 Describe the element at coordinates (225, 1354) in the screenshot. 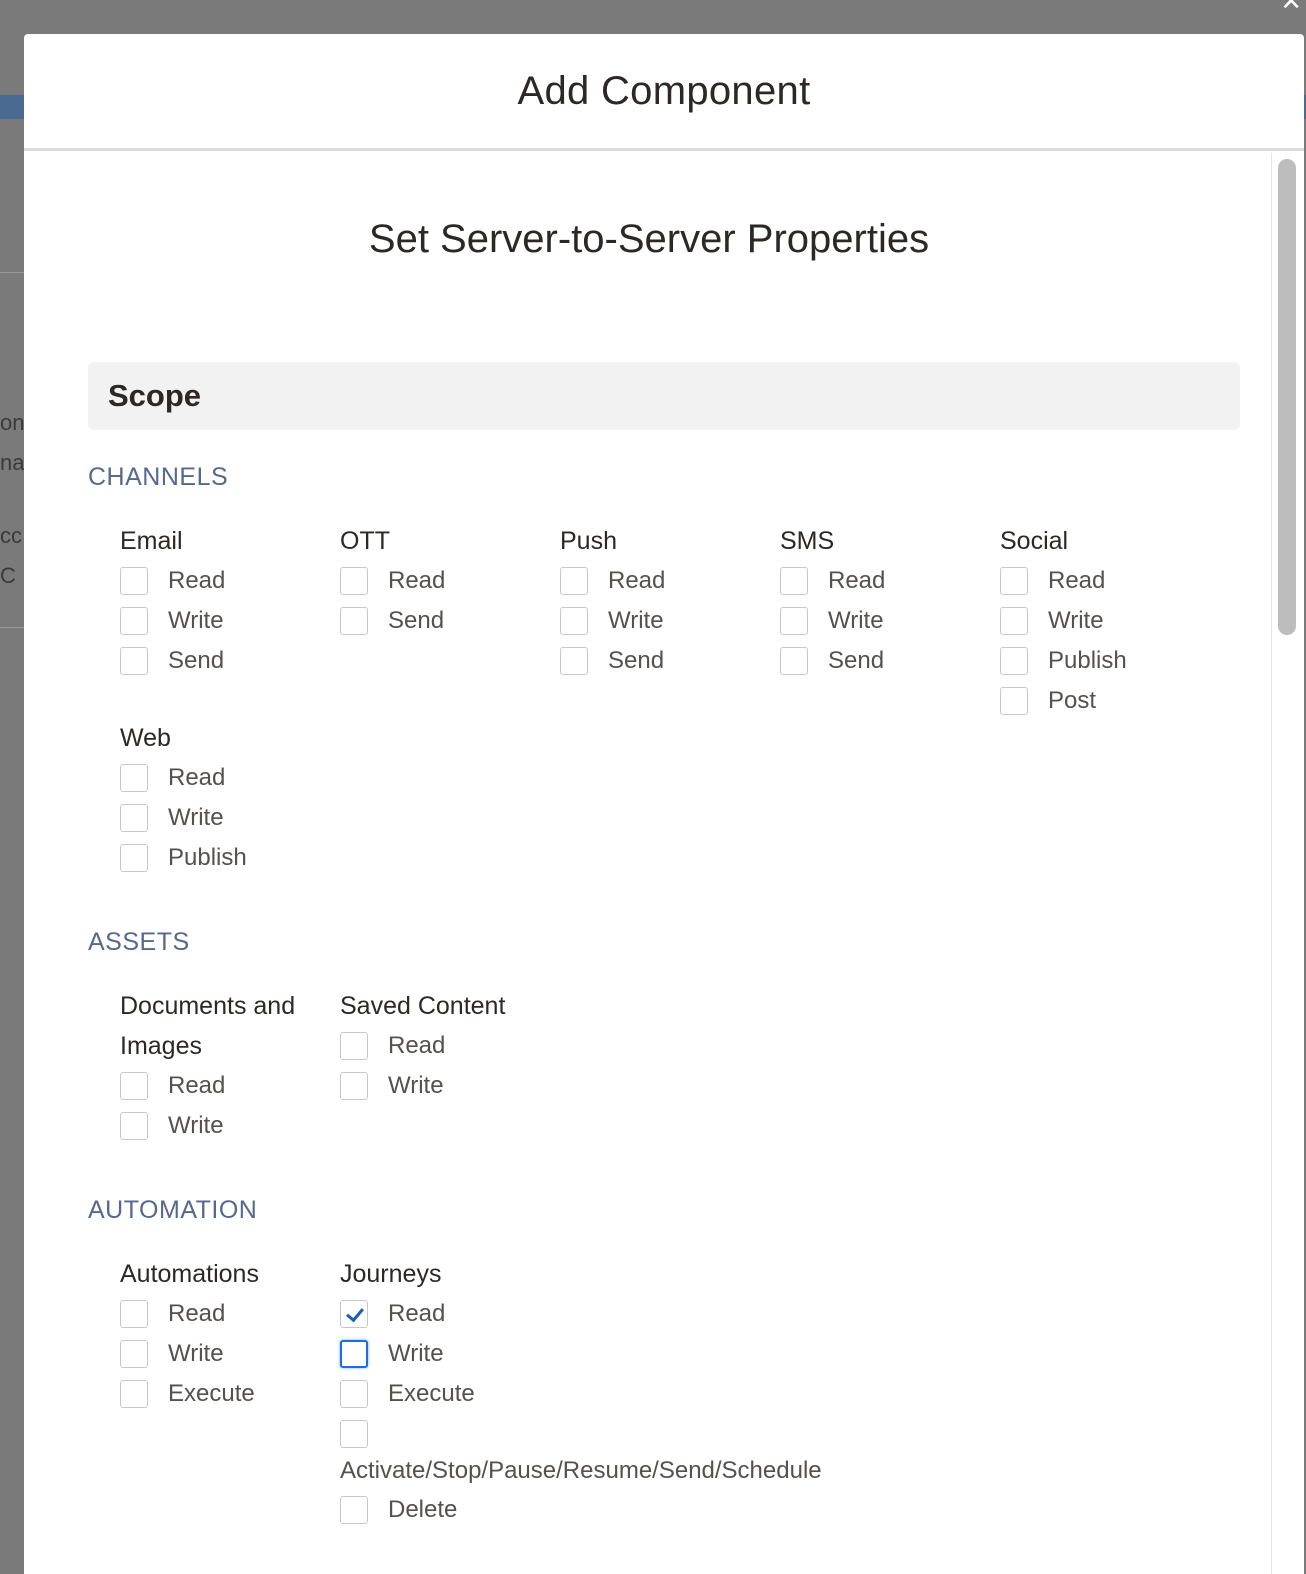

I see `automations-write-option: Write` at that location.